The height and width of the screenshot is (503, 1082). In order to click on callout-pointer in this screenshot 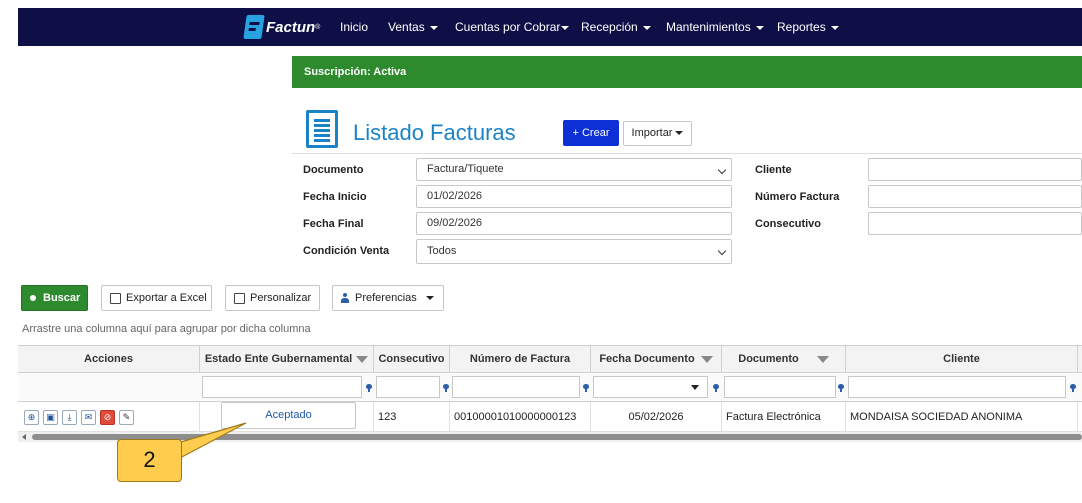, I will do `click(202, 440)`.